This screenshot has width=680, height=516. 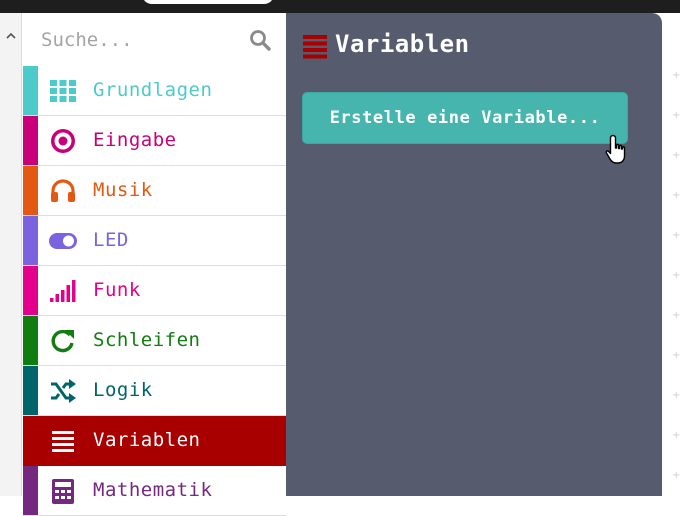 What do you see at coordinates (154, 241) in the screenshot?
I see `category-led: LED` at bounding box center [154, 241].